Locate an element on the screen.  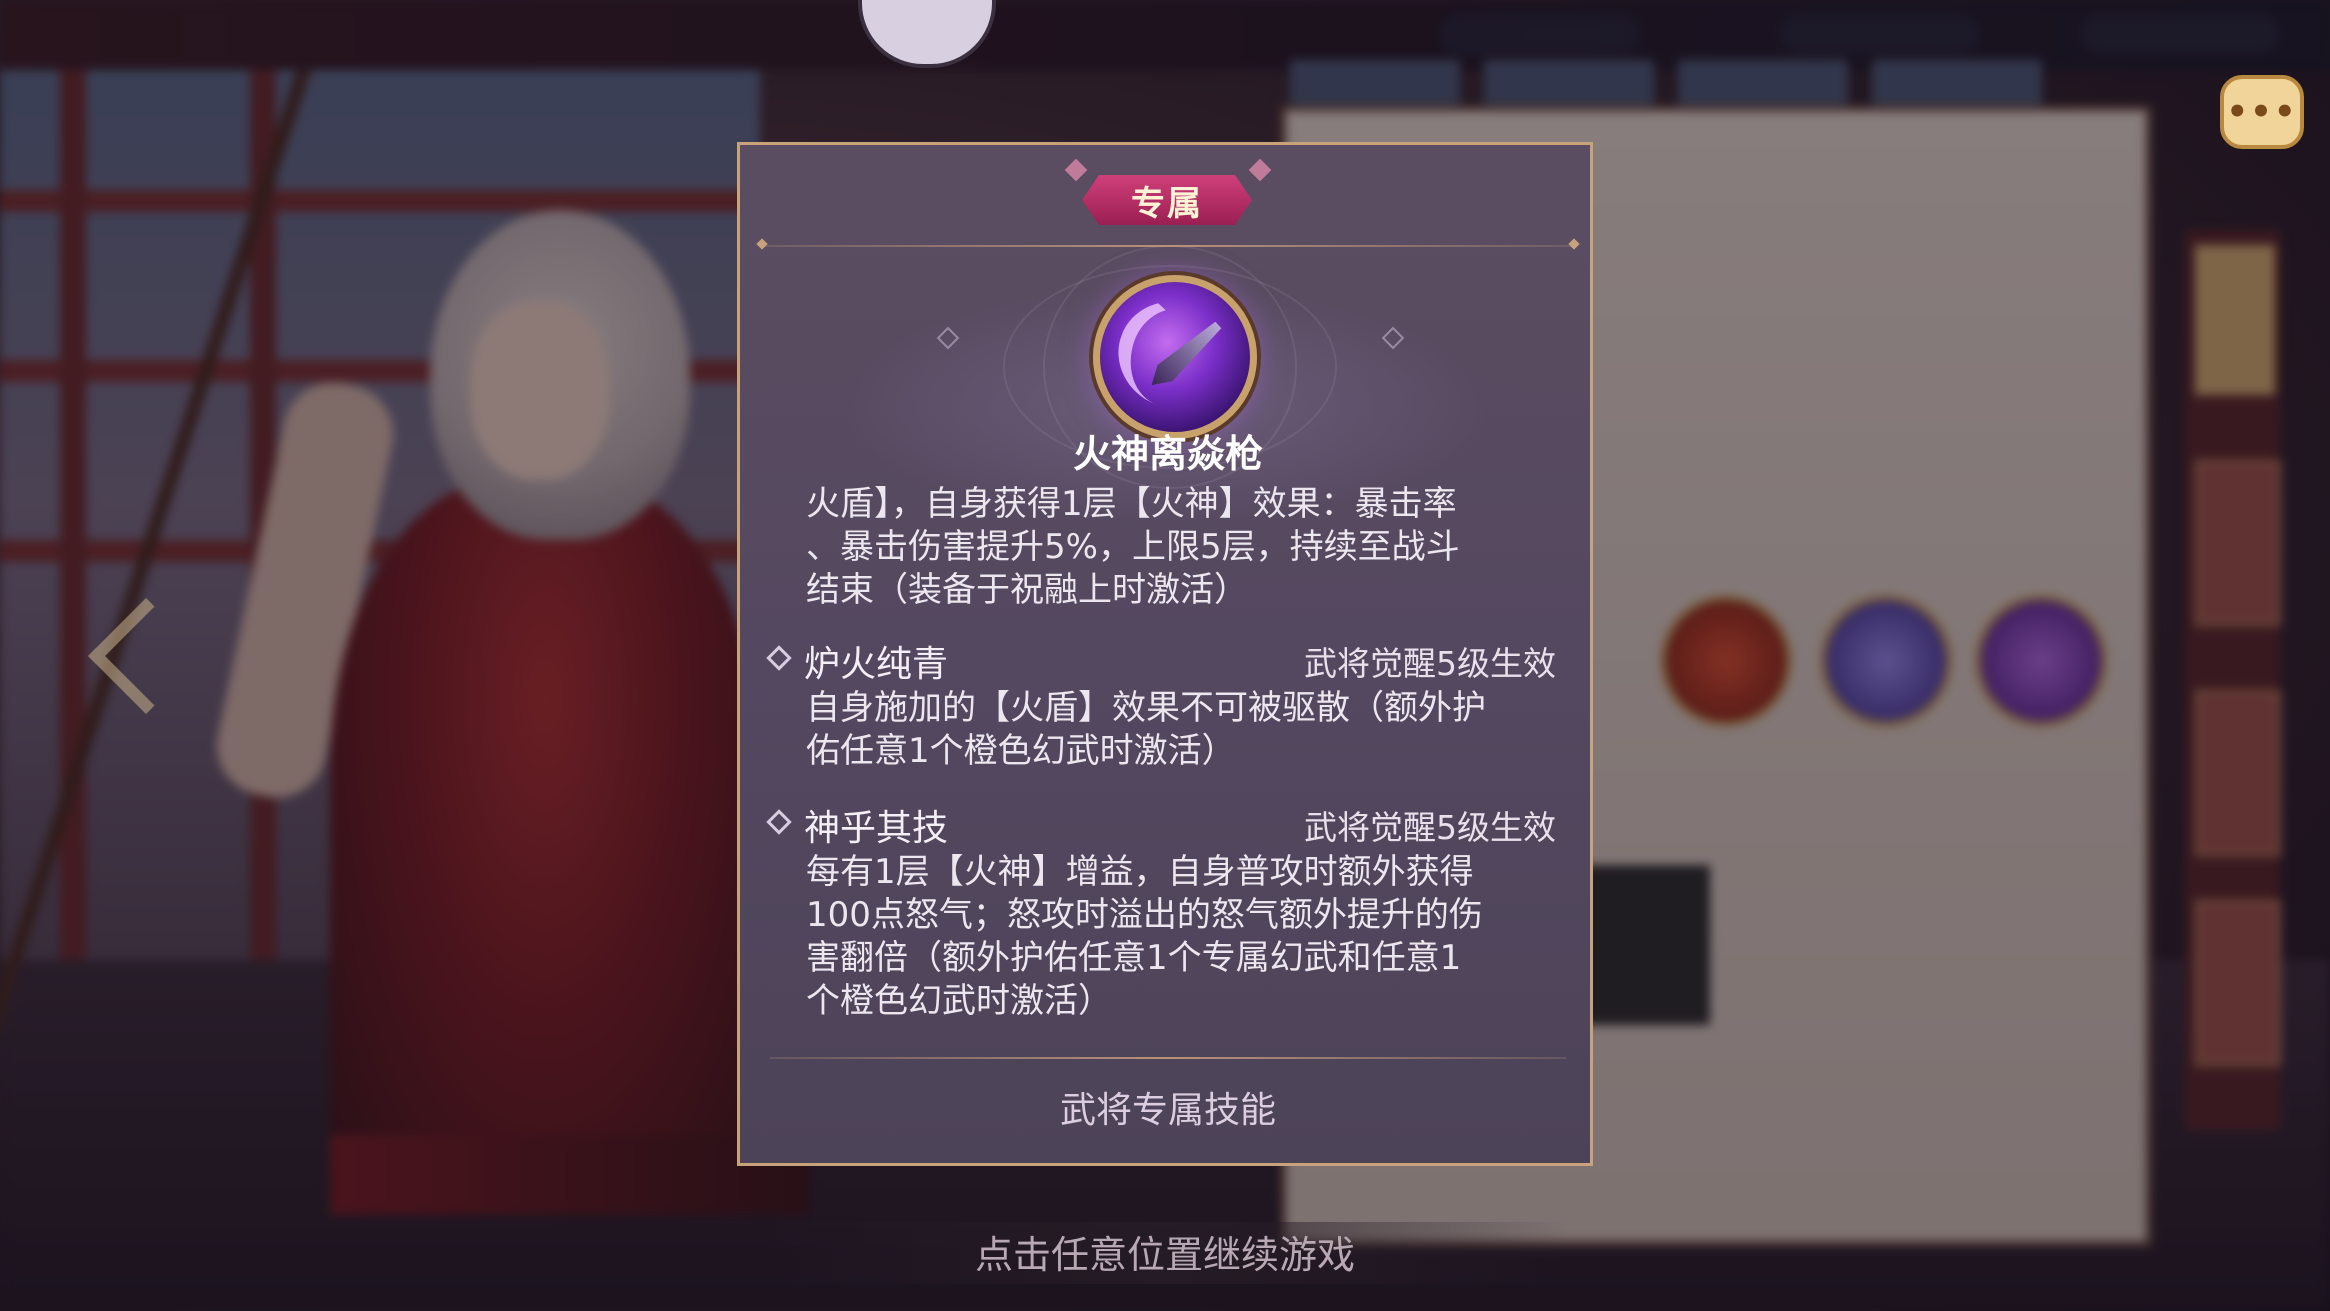
badge-label: 专属 is located at coordinates (1167, 203).